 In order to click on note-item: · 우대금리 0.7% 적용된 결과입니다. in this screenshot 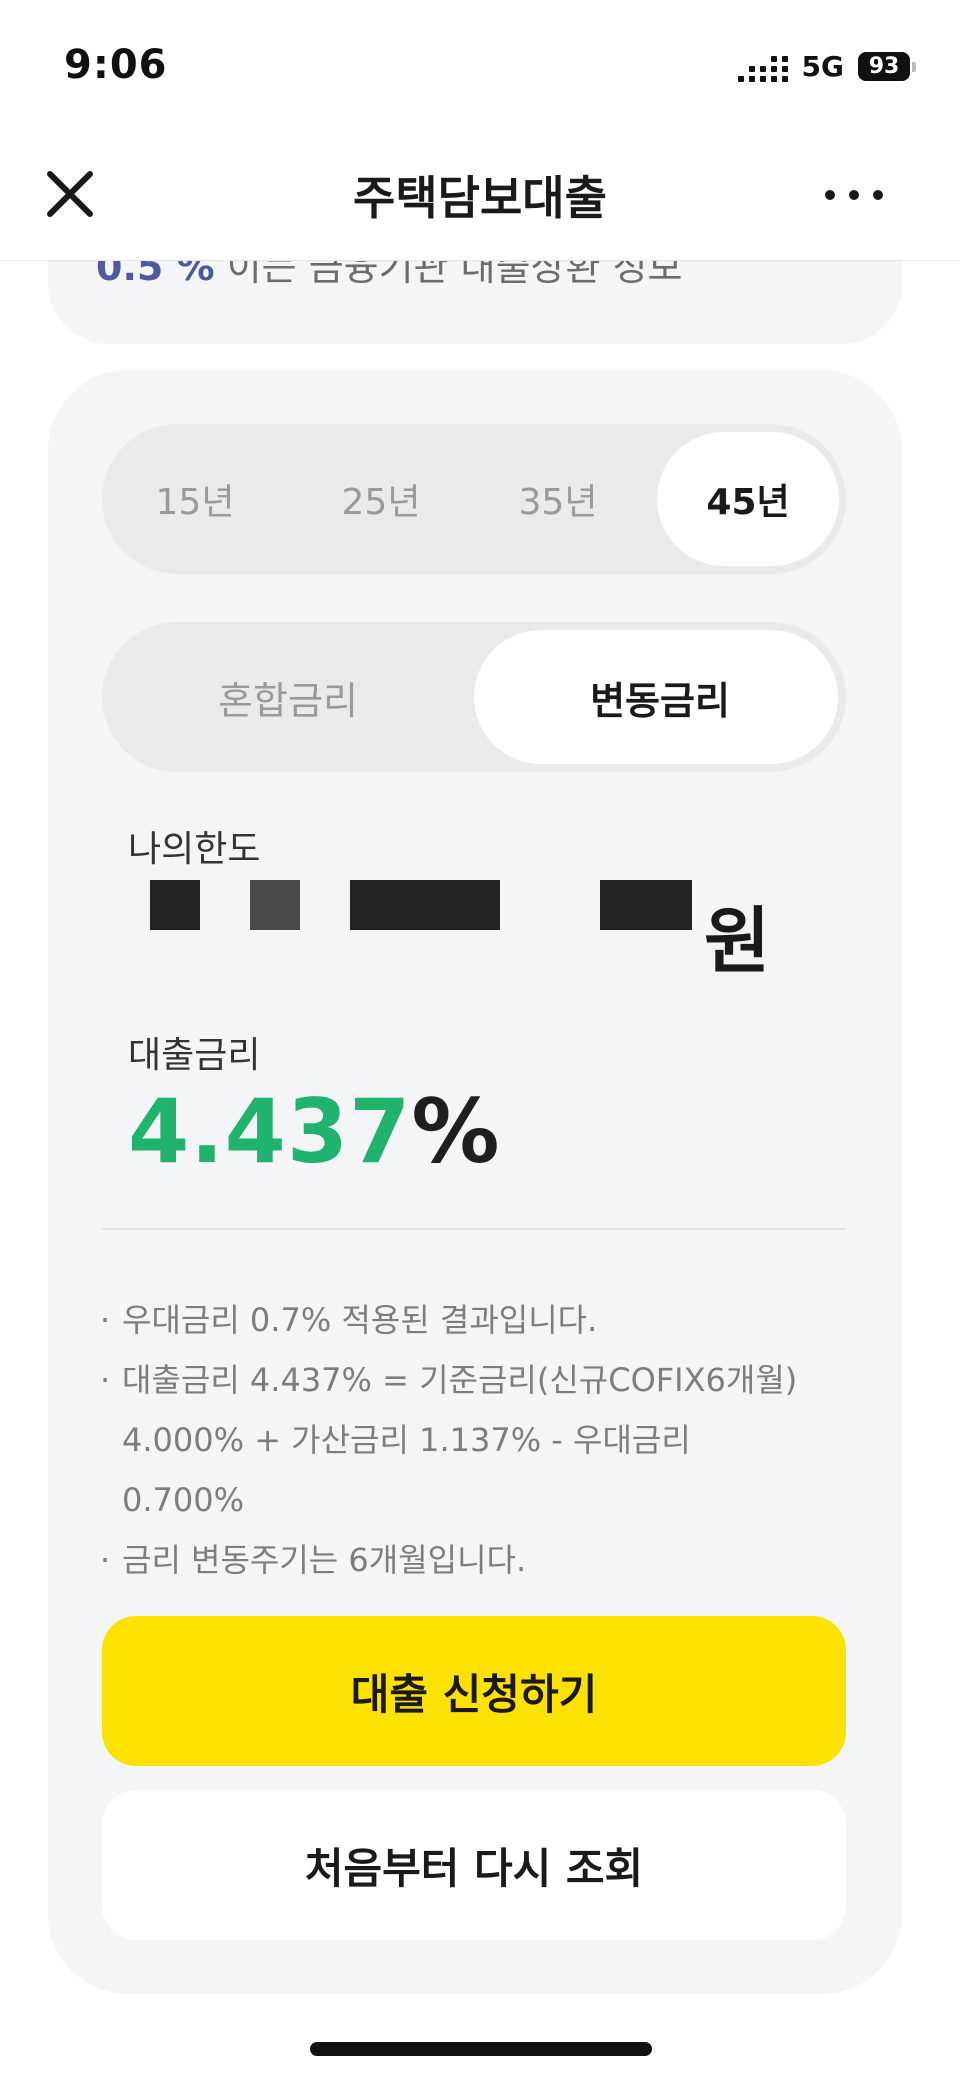, I will do `click(349, 1320)`.